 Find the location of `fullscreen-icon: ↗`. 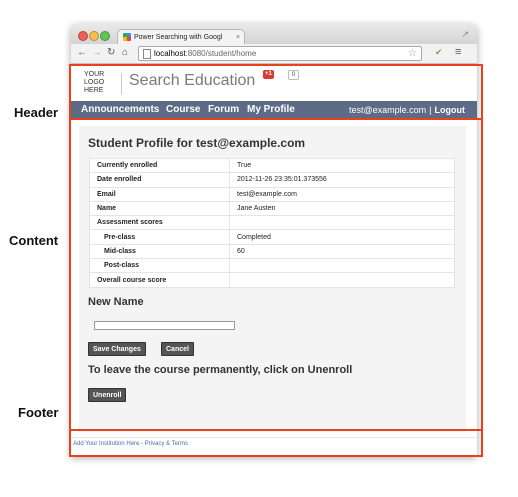

fullscreen-icon: ↗ is located at coordinates (465, 34).